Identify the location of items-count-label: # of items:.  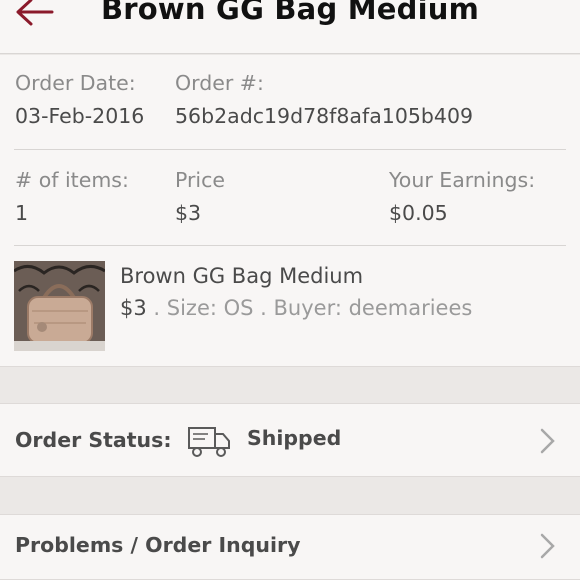
(72, 180).